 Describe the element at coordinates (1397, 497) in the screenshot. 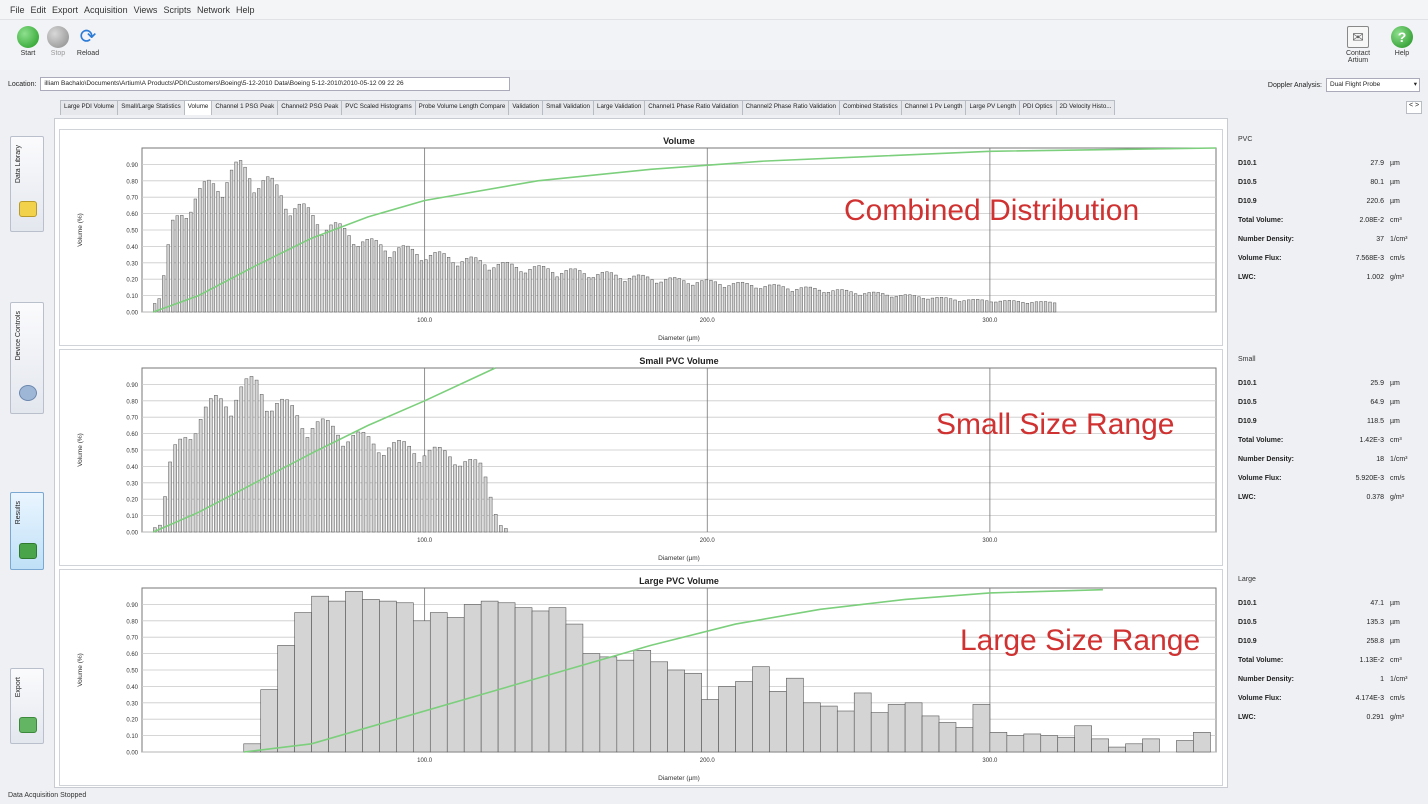

I see `stat-unit: g/m³` at that location.